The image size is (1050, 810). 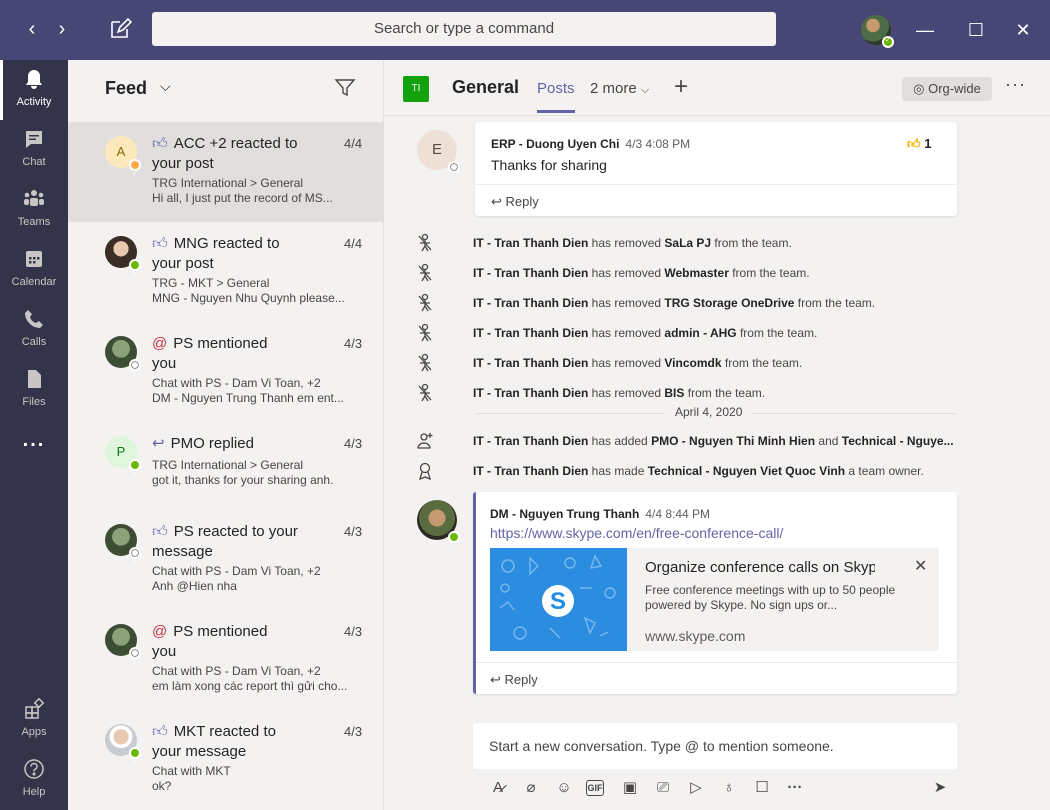 I want to click on rail-label: Activity, so click(x=34, y=102).